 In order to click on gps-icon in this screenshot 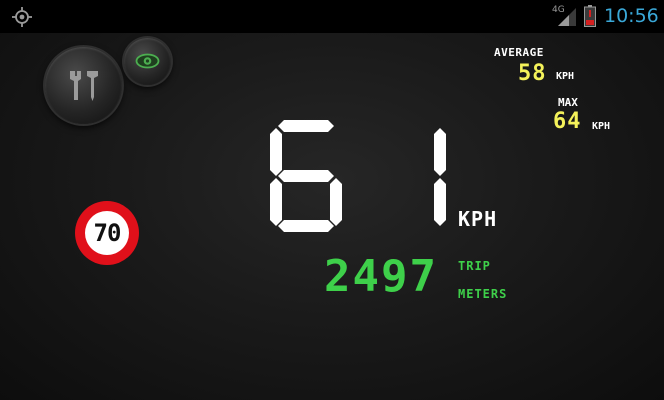, I will do `click(22, 17)`.